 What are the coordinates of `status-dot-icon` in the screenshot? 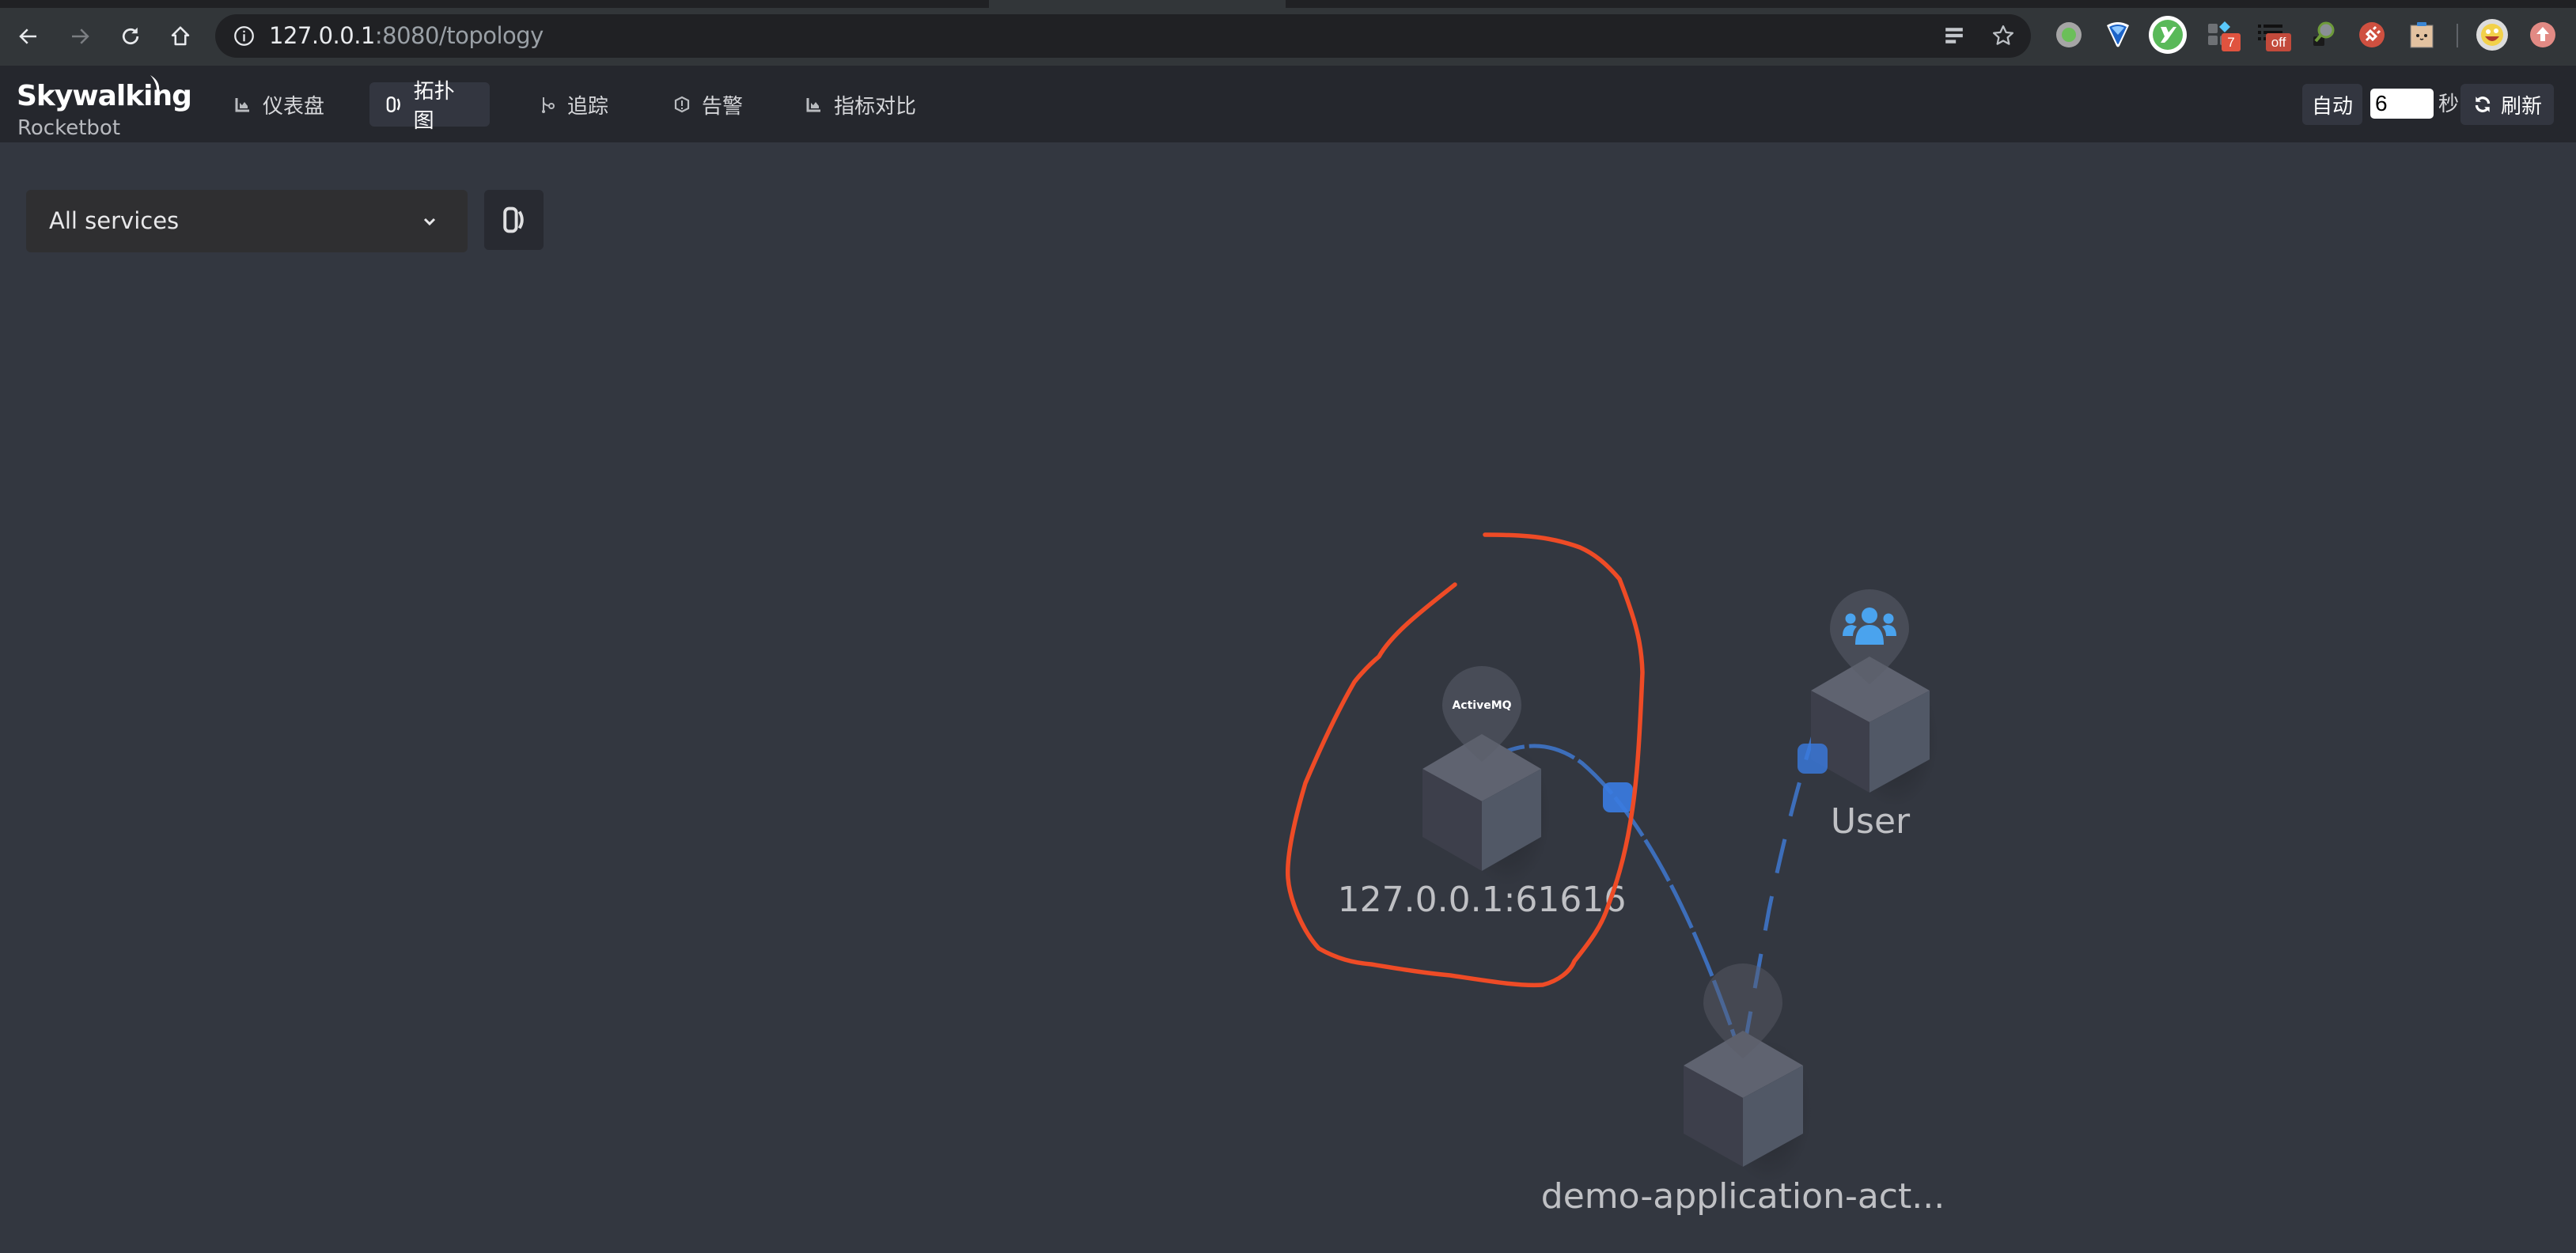 It's located at (2069, 34).